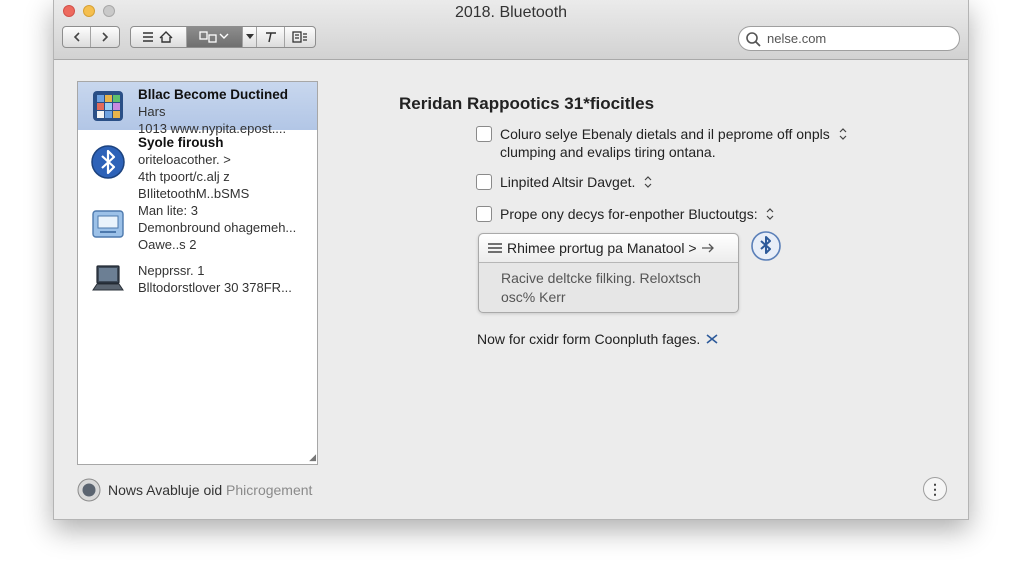 This screenshot has width=1022, height=575. Describe the element at coordinates (568, 182) in the screenshot. I see `option-2-text: Linpited Altsir Davget.` at that location.